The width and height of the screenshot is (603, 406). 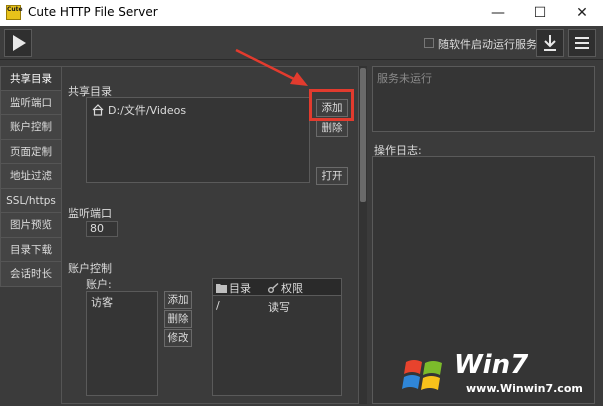 I want to click on modify-user-button: 修改, so click(x=178, y=338).